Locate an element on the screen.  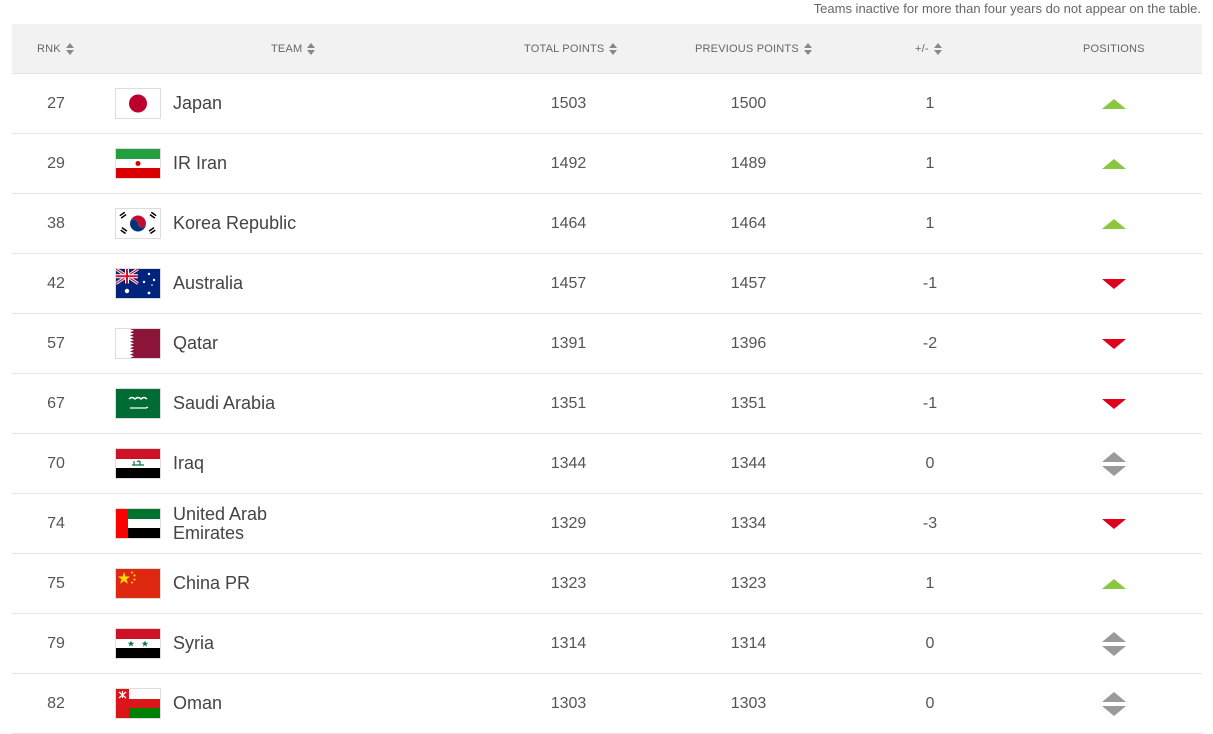
diff-cell: -3 is located at coordinates (930, 523).